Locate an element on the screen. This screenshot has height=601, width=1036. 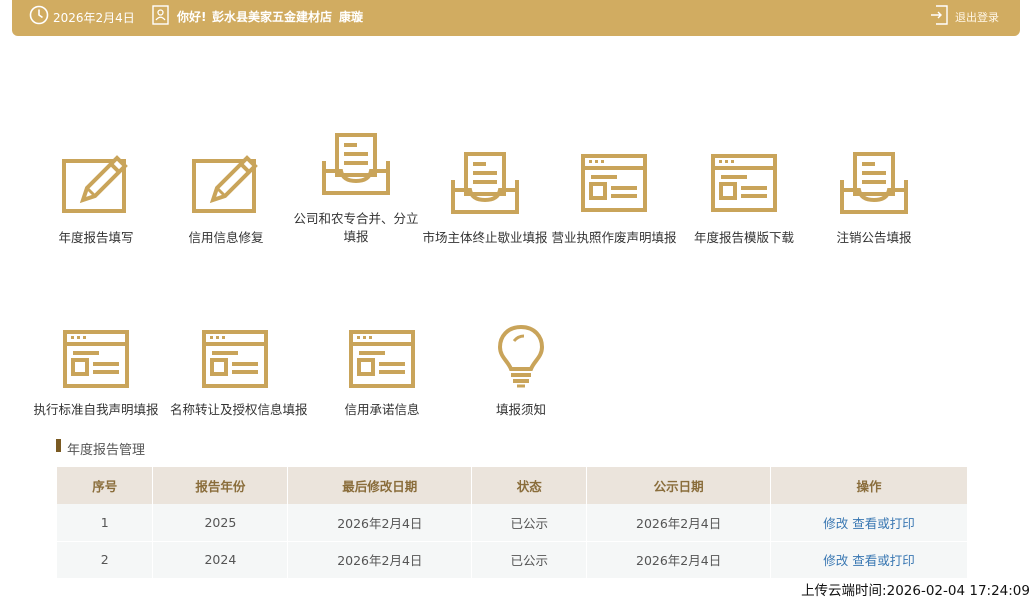
tile-template-download: 年度报告模版下载 is located at coordinates (744, 198).